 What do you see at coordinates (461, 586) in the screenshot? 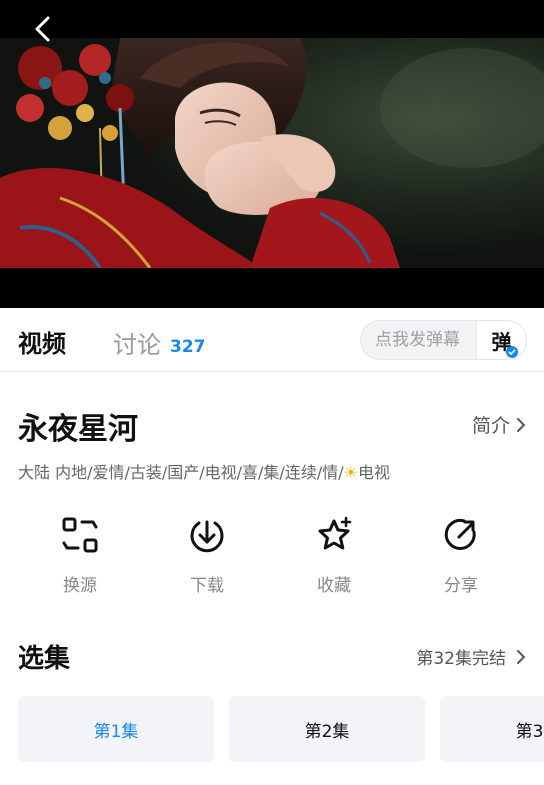
I see `share-label: 分享` at bounding box center [461, 586].